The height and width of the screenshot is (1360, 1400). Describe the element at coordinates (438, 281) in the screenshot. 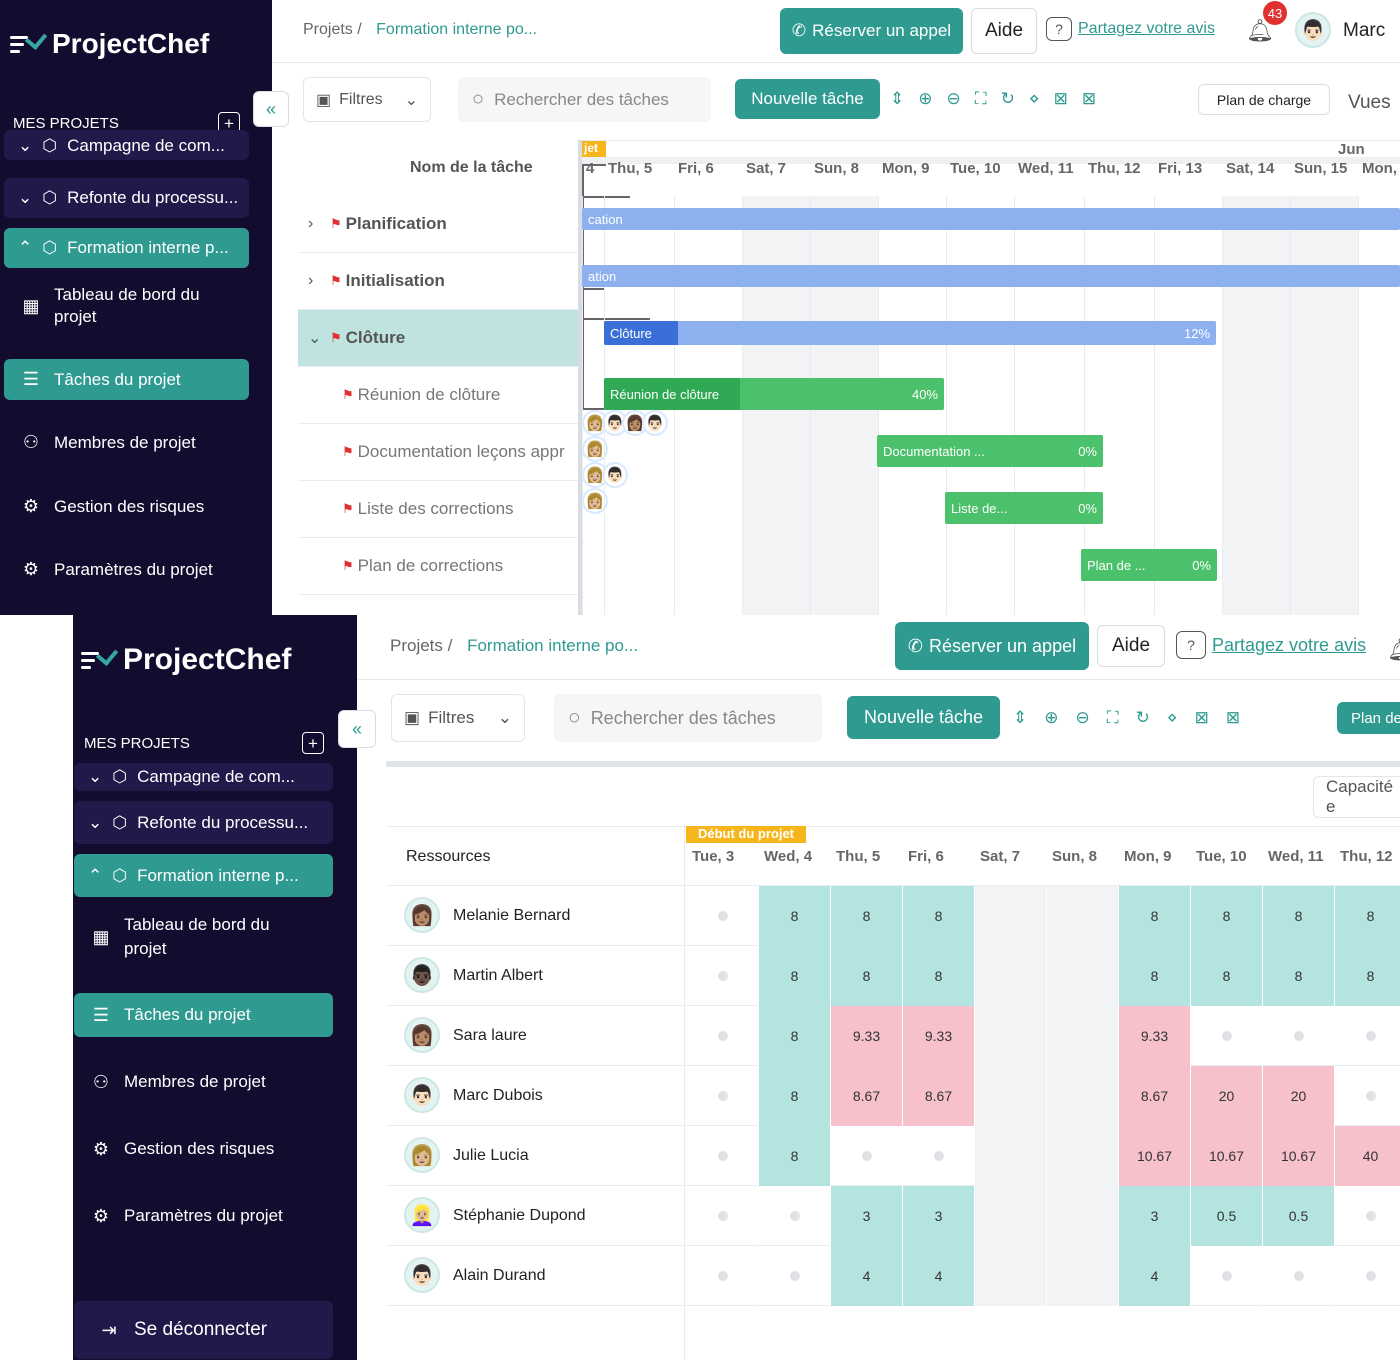

I see `task-row-group: › ⚑ Initialisation` at that location.